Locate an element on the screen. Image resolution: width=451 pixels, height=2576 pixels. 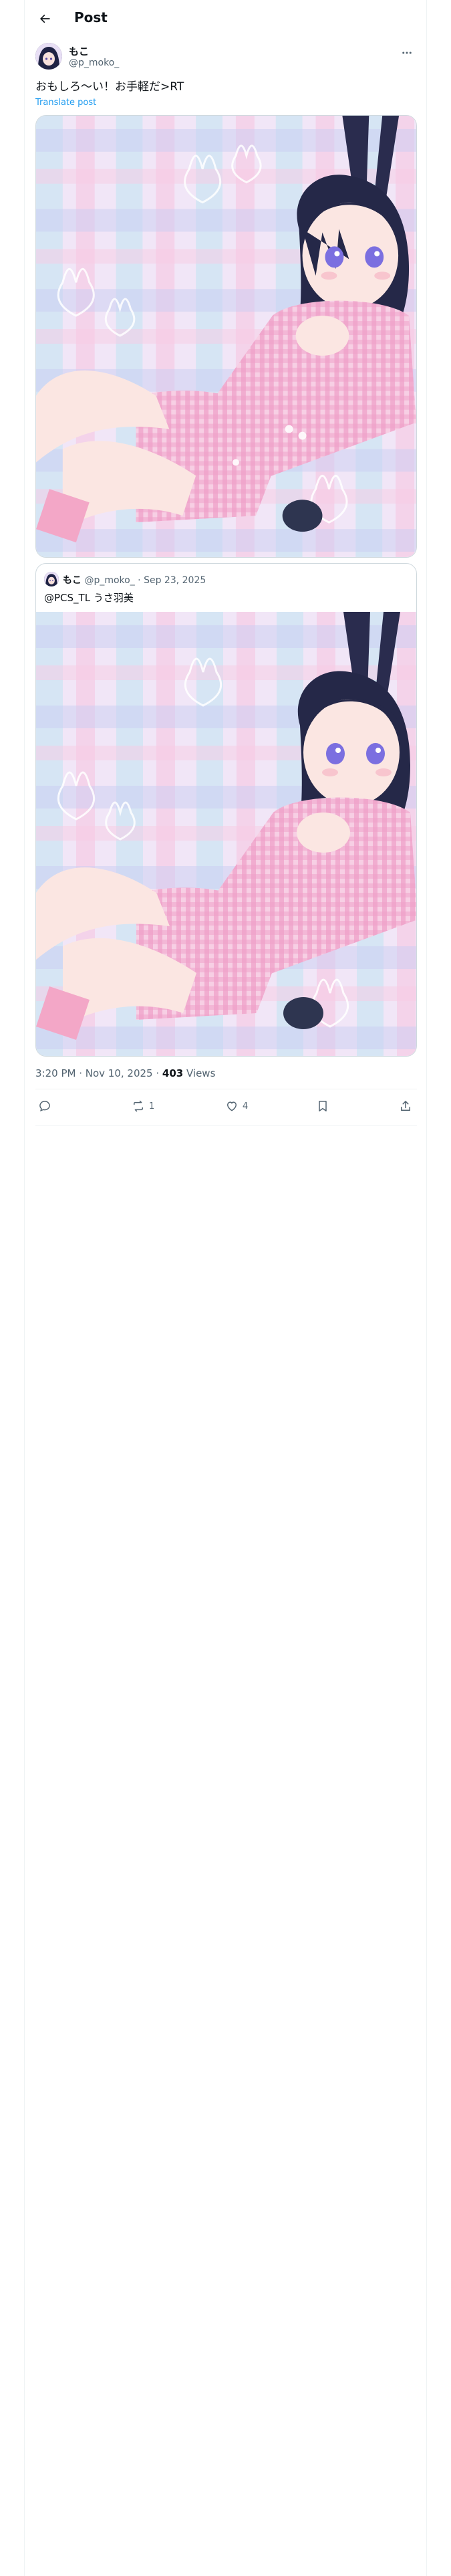
repost-button: 1 is located at coordinates (143, 1106).